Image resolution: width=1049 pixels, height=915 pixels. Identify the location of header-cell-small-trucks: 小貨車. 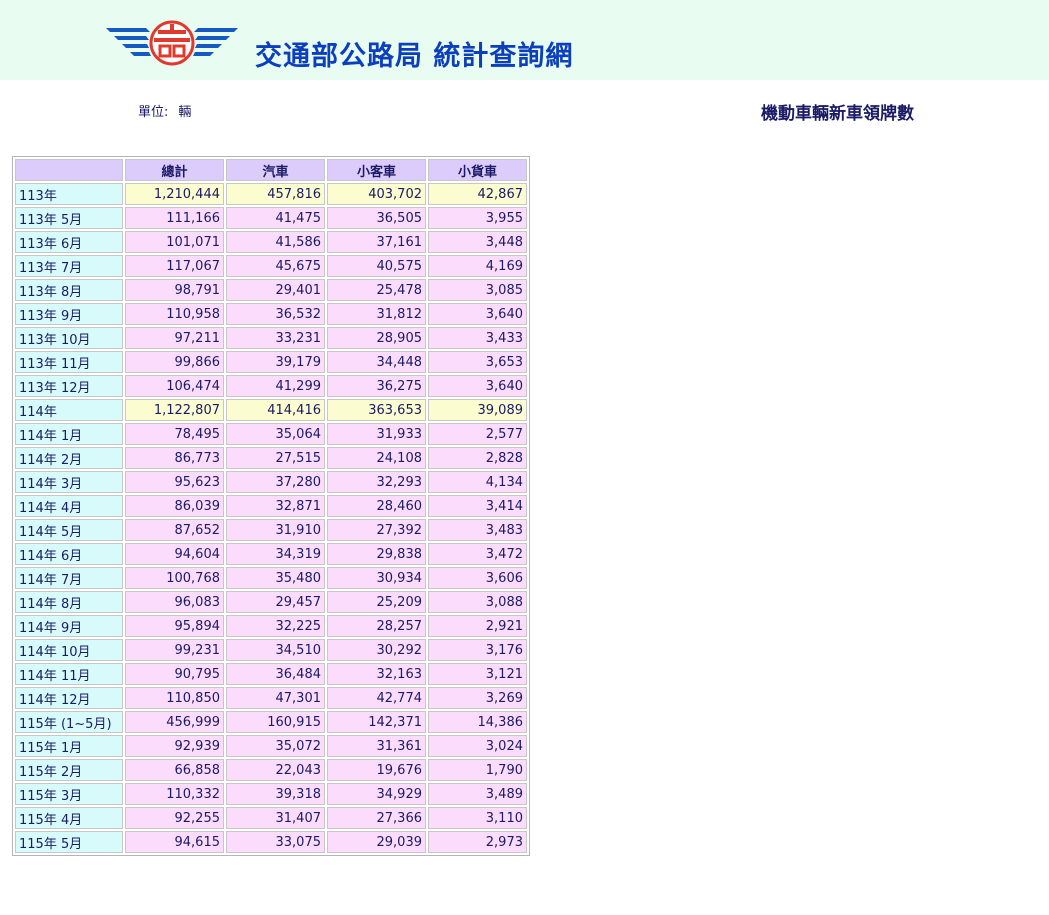
(477, 170).